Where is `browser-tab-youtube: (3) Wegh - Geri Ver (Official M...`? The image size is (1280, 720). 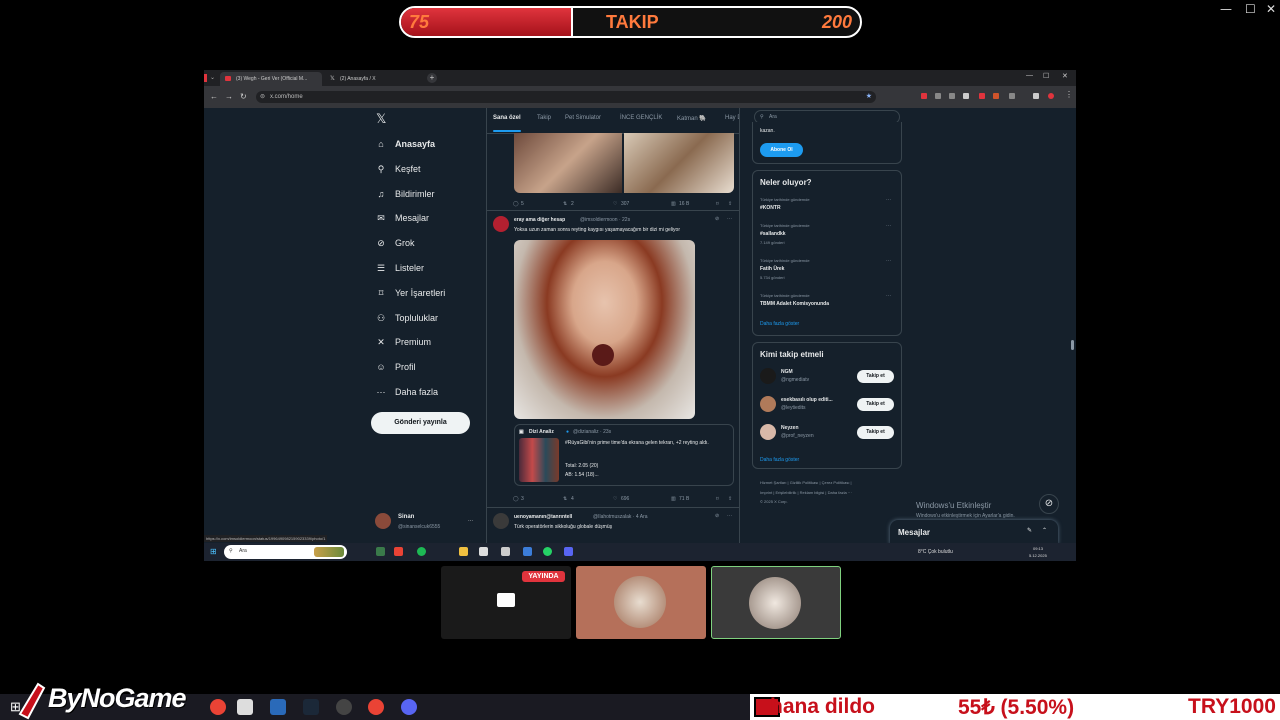 browser-tab-youtube: (3) Wegh - Geri Ver (Official M... is located at coordinates (271, 79).